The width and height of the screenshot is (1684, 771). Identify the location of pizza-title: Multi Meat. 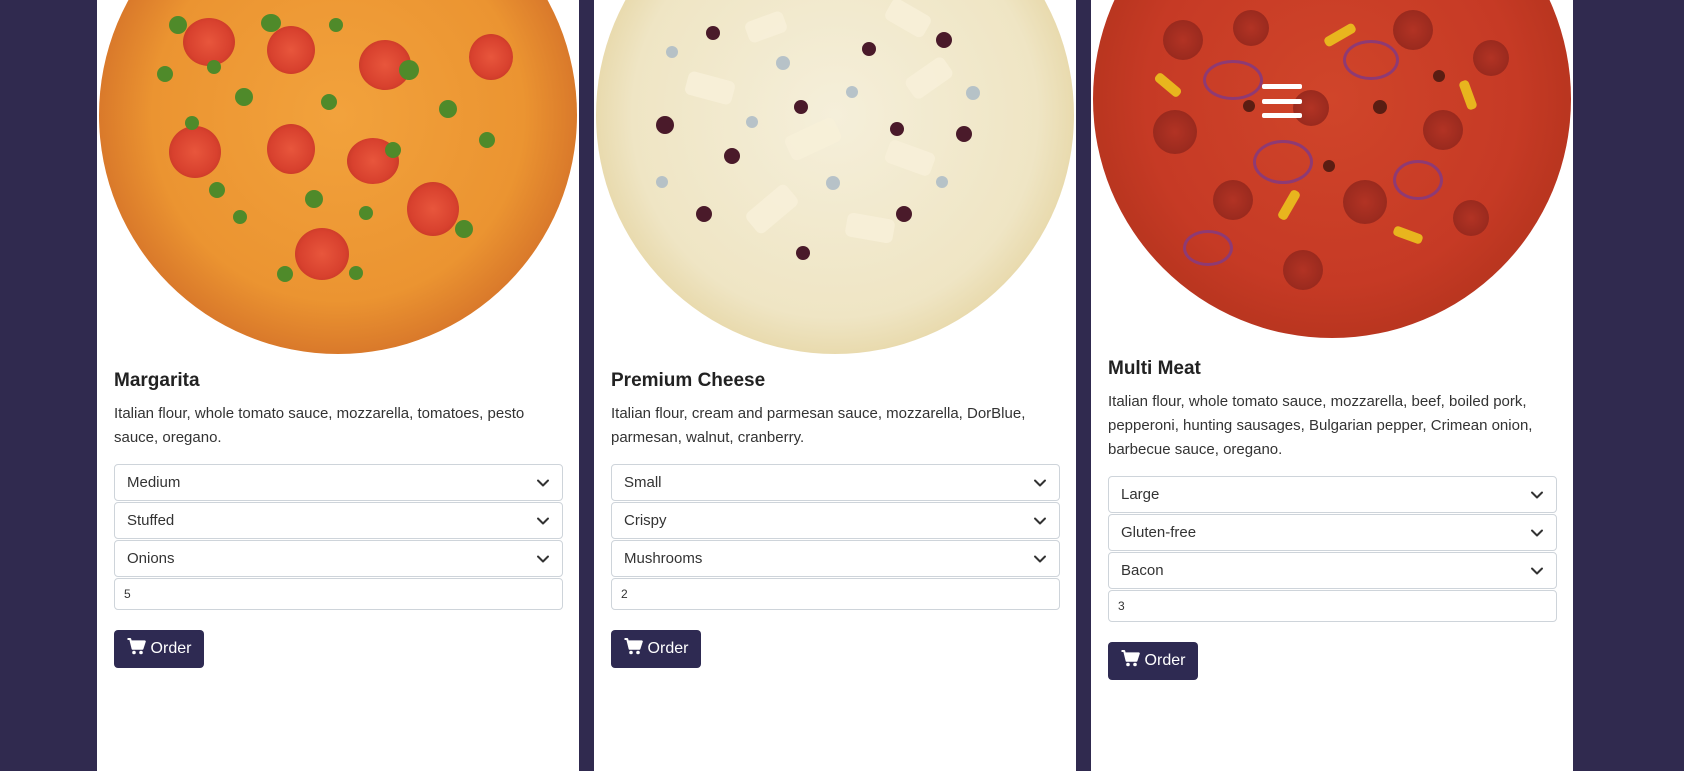
(1154, 368).